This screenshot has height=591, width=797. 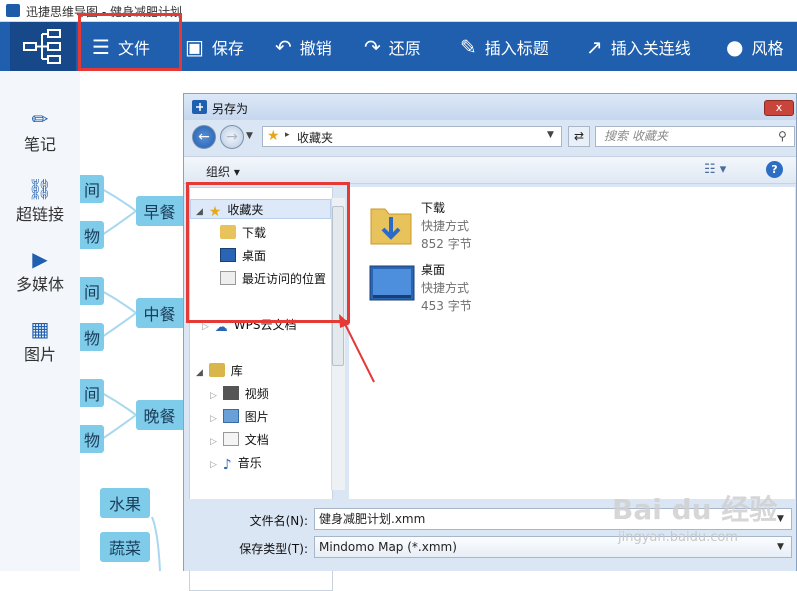 What do you see at coordinates (283, 46) in the screenshot?
I see `undo-icon: ↶` at bounding box center [283, 46].